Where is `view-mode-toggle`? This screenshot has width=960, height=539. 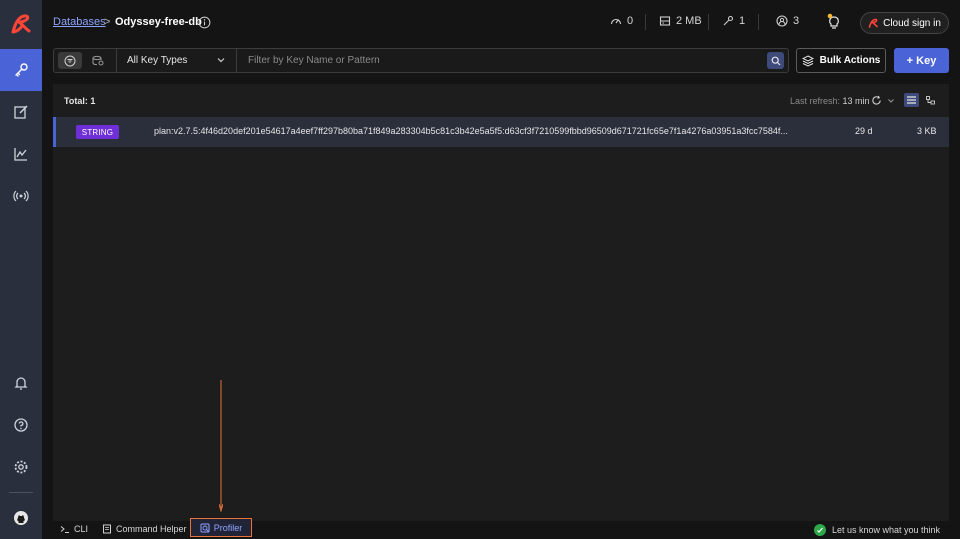 view-mode-toggle is located at coordinates (85, 60).